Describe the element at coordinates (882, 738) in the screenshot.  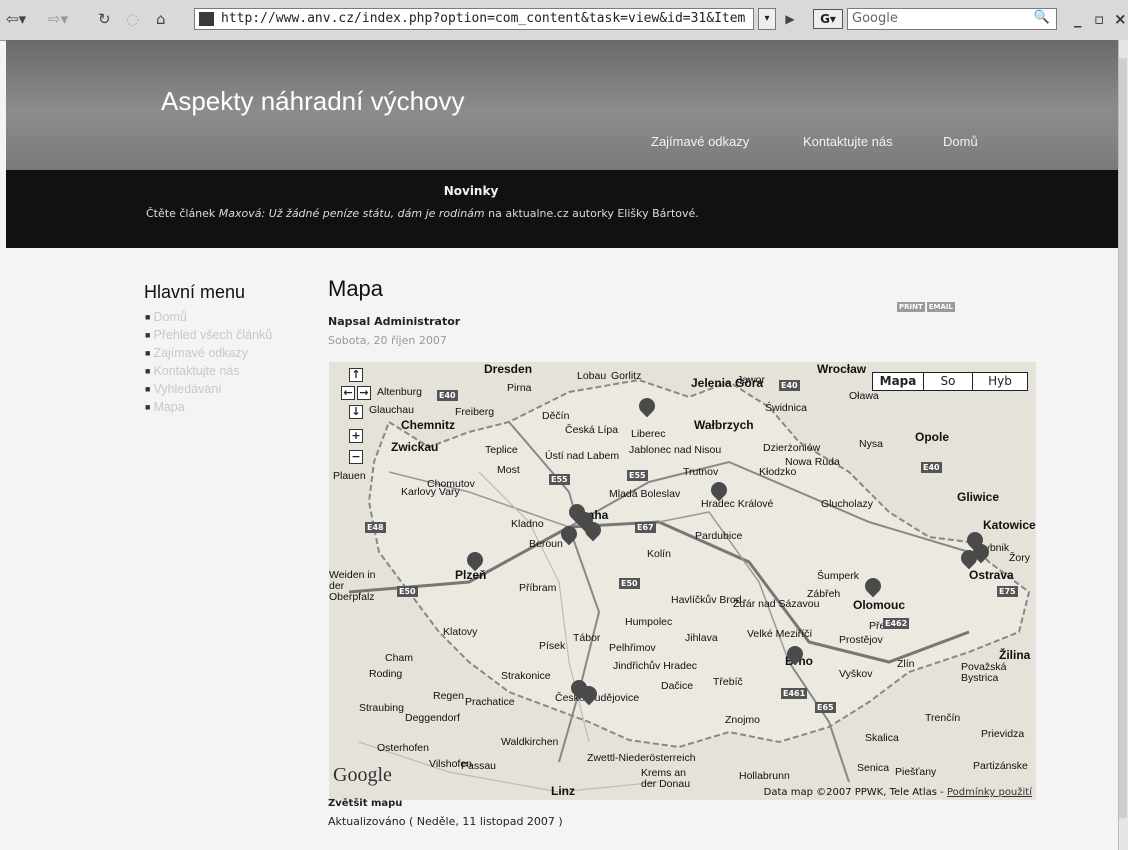
I see `map-city-label: Skalica` at that location.